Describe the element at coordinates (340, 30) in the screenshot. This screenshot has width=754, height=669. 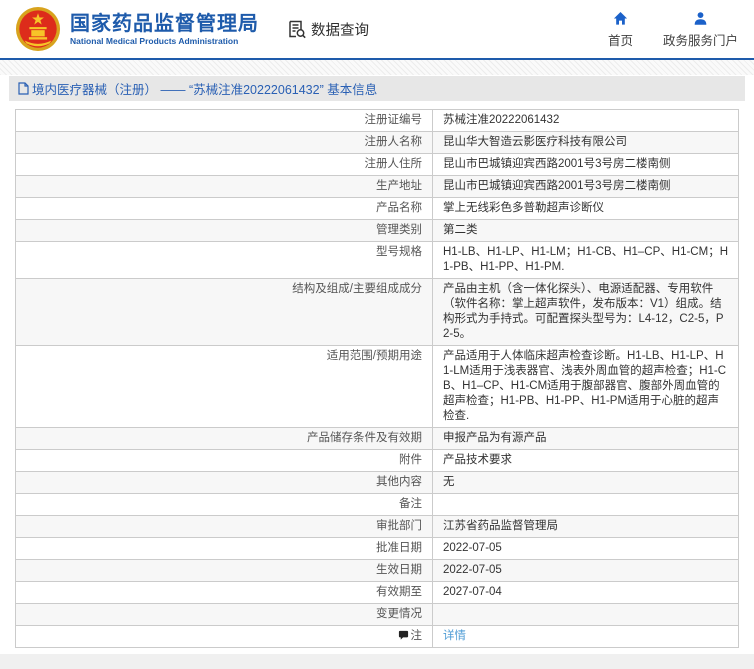
I see `data-query-label: 数据查询` at that location.